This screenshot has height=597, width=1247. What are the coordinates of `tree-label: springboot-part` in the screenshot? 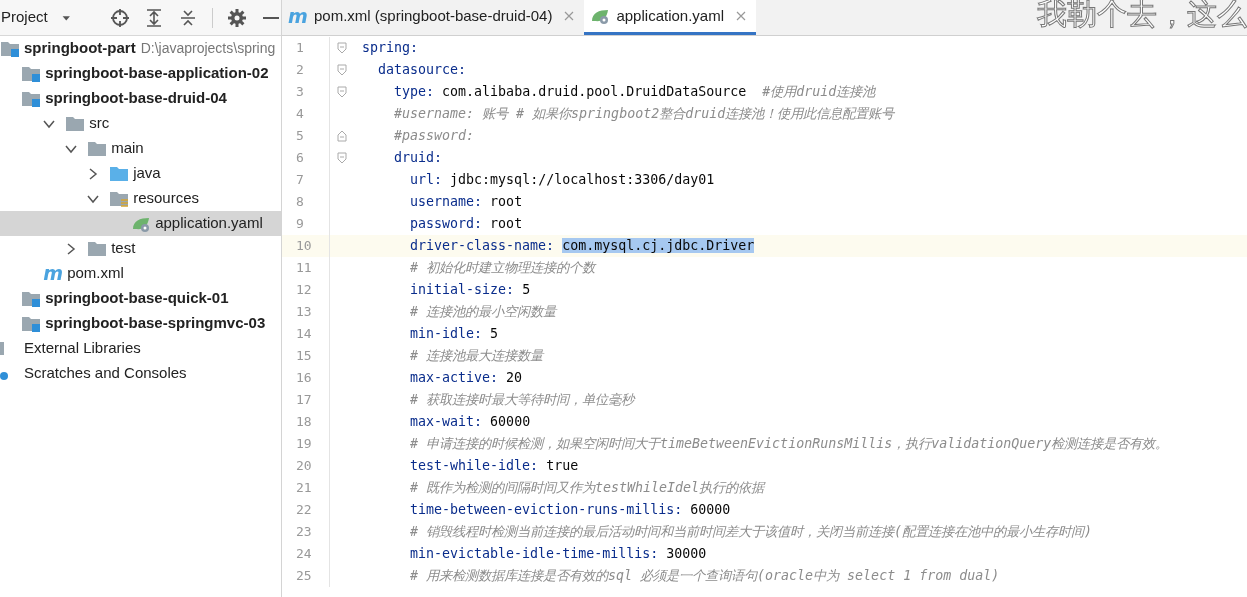 It's located at (80, 48).